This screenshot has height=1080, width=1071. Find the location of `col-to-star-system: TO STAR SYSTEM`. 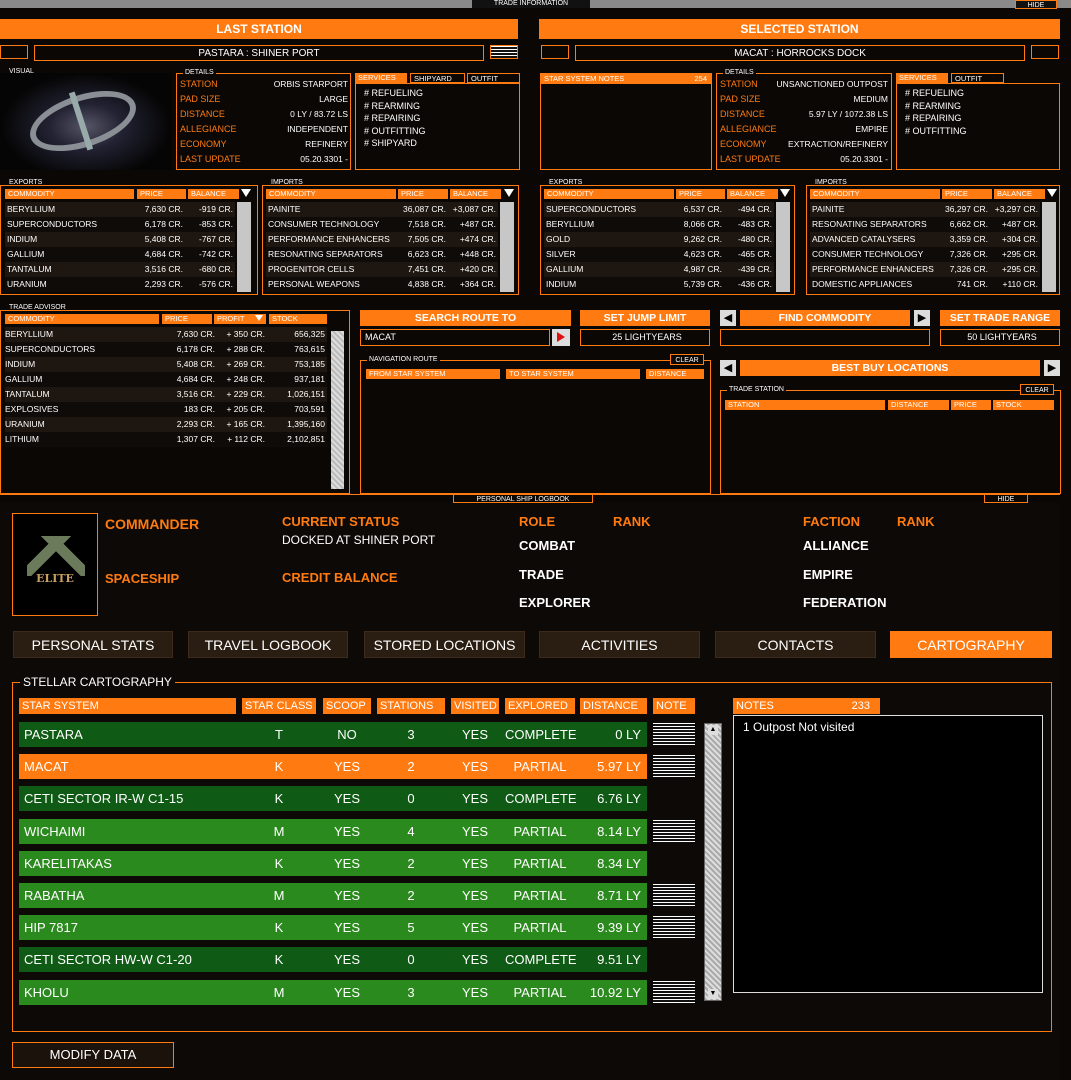

col-to-star-system: TO STAR SYSTEM is located at coordinates (573, 374).